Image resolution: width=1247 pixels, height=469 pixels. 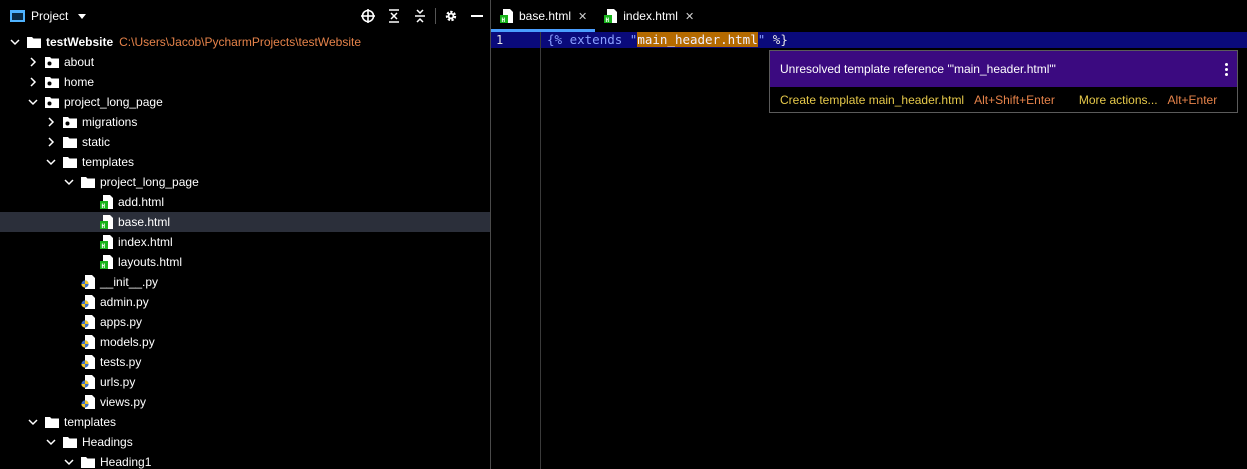 What do you see at coordinates (17, 16) in the screenshot?
I see `project-window-icon` at bounding box center [17, 16].